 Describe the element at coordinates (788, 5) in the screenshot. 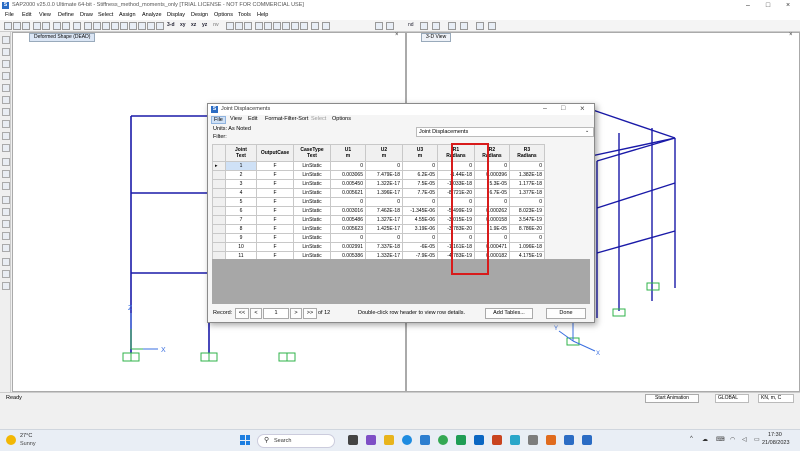

I see `close-button: ×` at that location.